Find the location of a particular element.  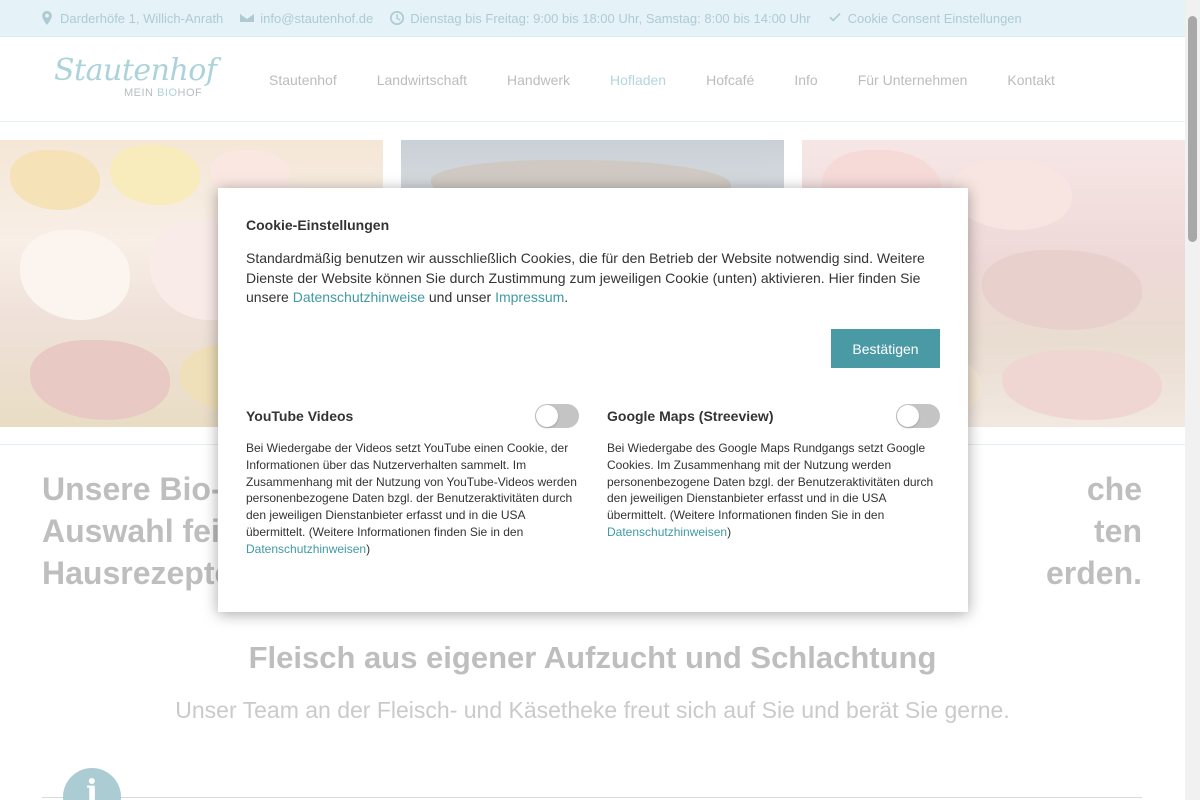

page-scrollbar is located at coordinates (1192, 400).